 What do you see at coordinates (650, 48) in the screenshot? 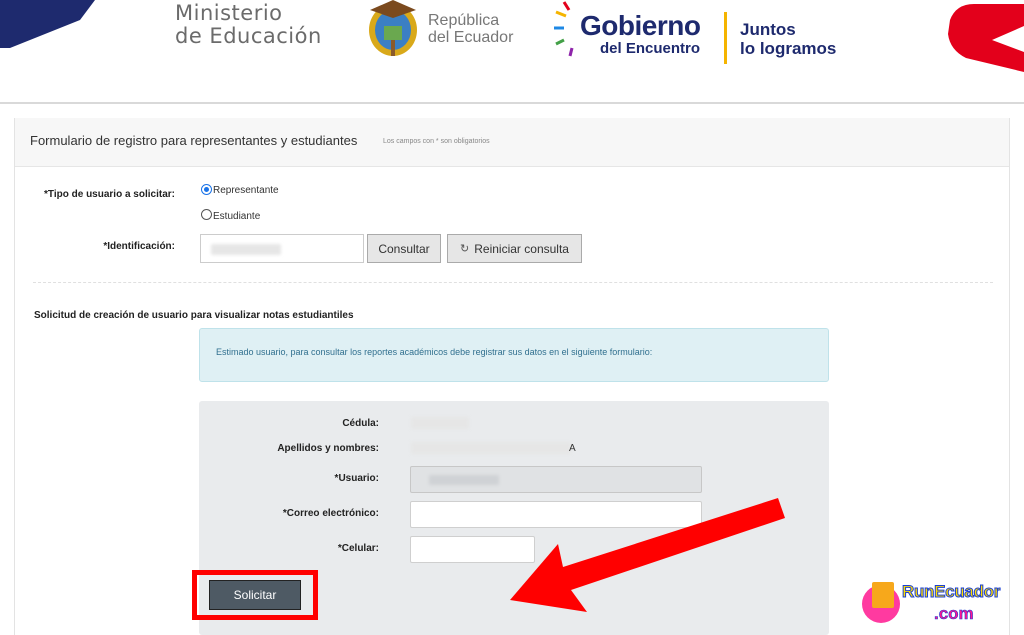
I see `gobierno-subtitle: del Encuentro` at bounding box center [650, 48].